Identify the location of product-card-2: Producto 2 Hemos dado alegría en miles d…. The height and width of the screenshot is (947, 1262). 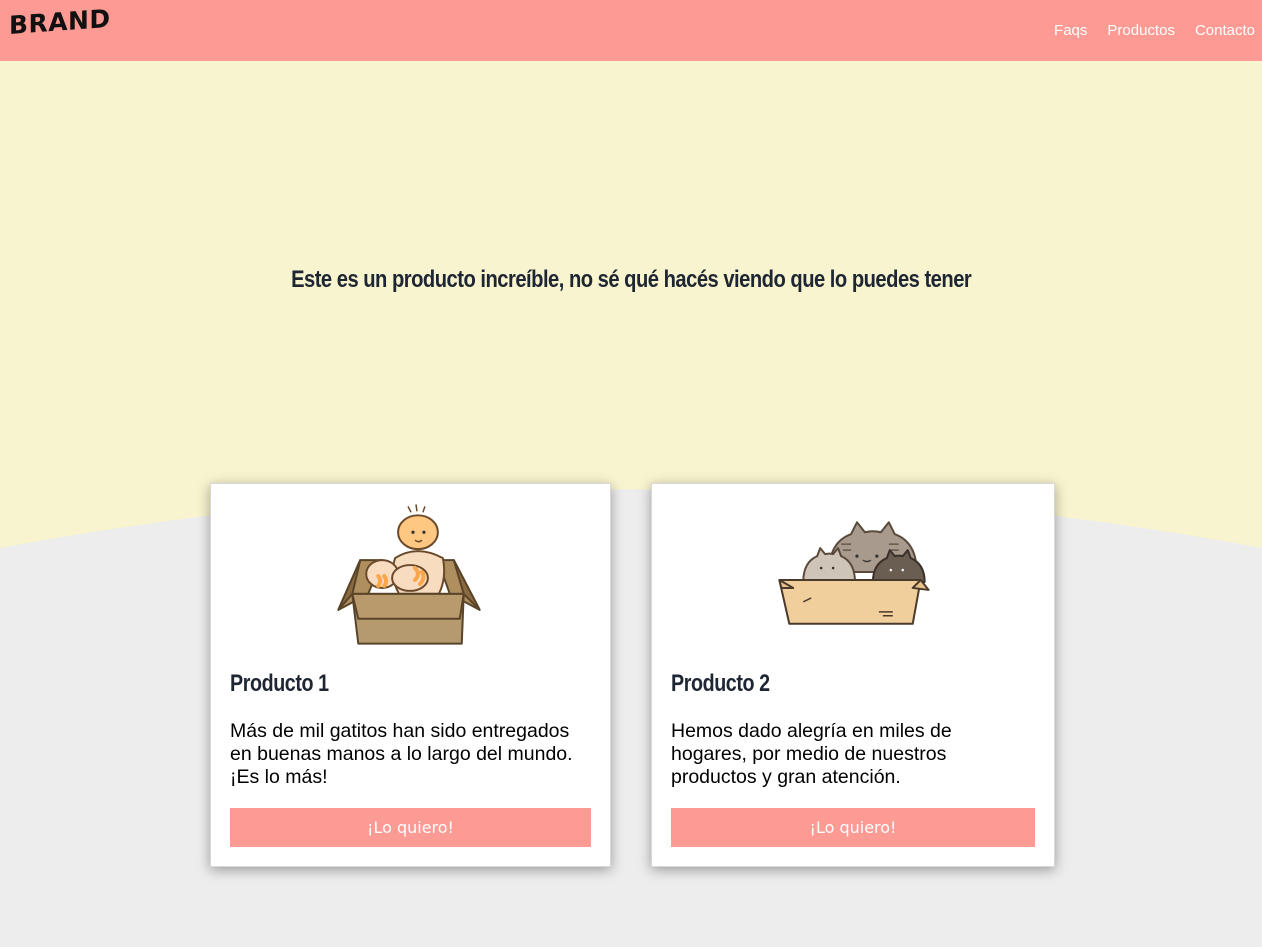
(853, 675).